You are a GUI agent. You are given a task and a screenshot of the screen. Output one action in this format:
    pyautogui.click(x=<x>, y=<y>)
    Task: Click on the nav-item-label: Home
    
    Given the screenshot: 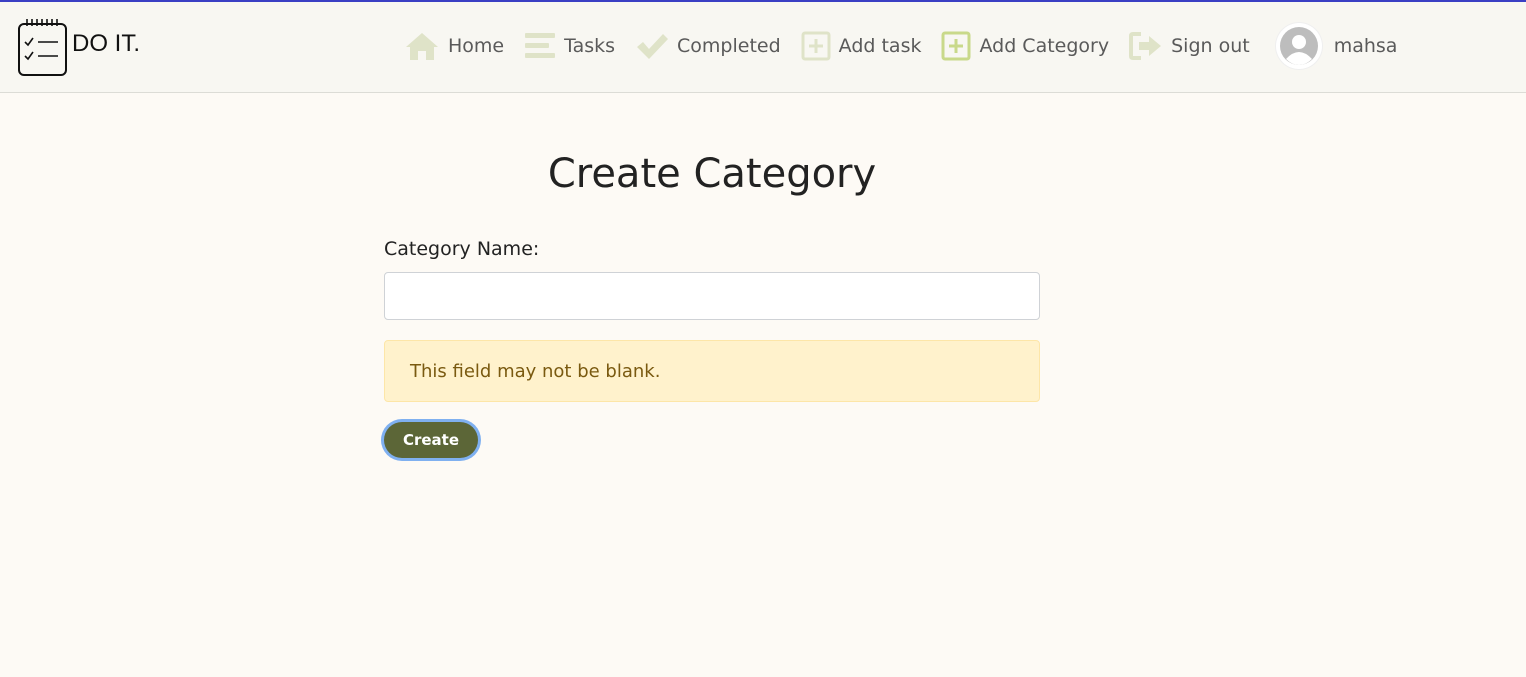 What is the action you would take?
    pyautogui.click(x=476, y=46)
    